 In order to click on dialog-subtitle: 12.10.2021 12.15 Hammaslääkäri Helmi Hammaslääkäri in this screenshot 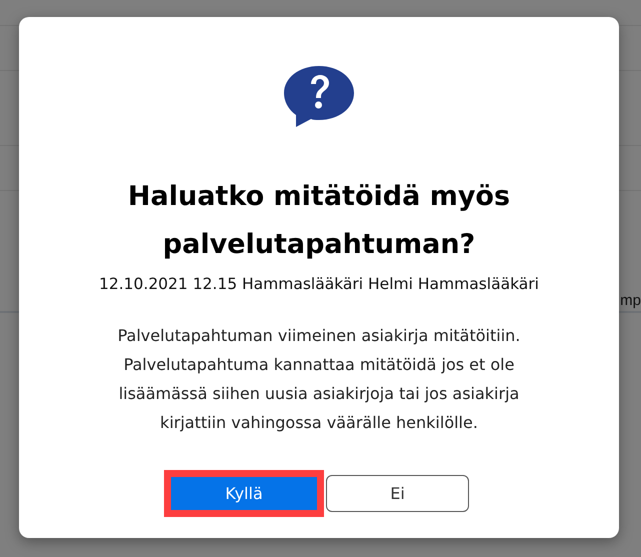, I will do `click(319, 284)`.